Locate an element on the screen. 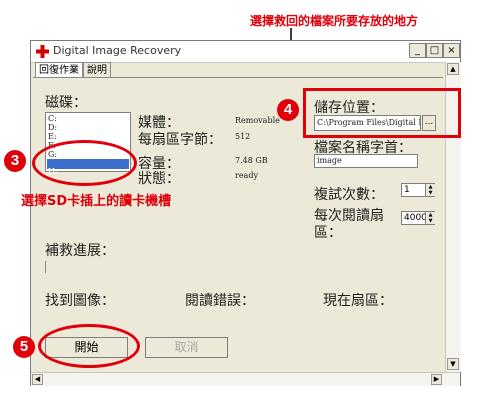 Image resolution: width=497 pixels, height=400 pixels. sector-label: 每扇區字節： is located at coordinates (180, 140).